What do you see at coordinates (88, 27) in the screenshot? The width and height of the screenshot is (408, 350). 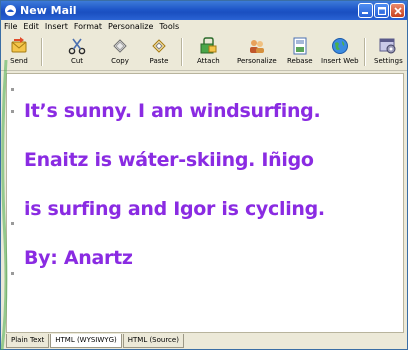 I see `menu-format: Format` at bounding box center [88, 27].